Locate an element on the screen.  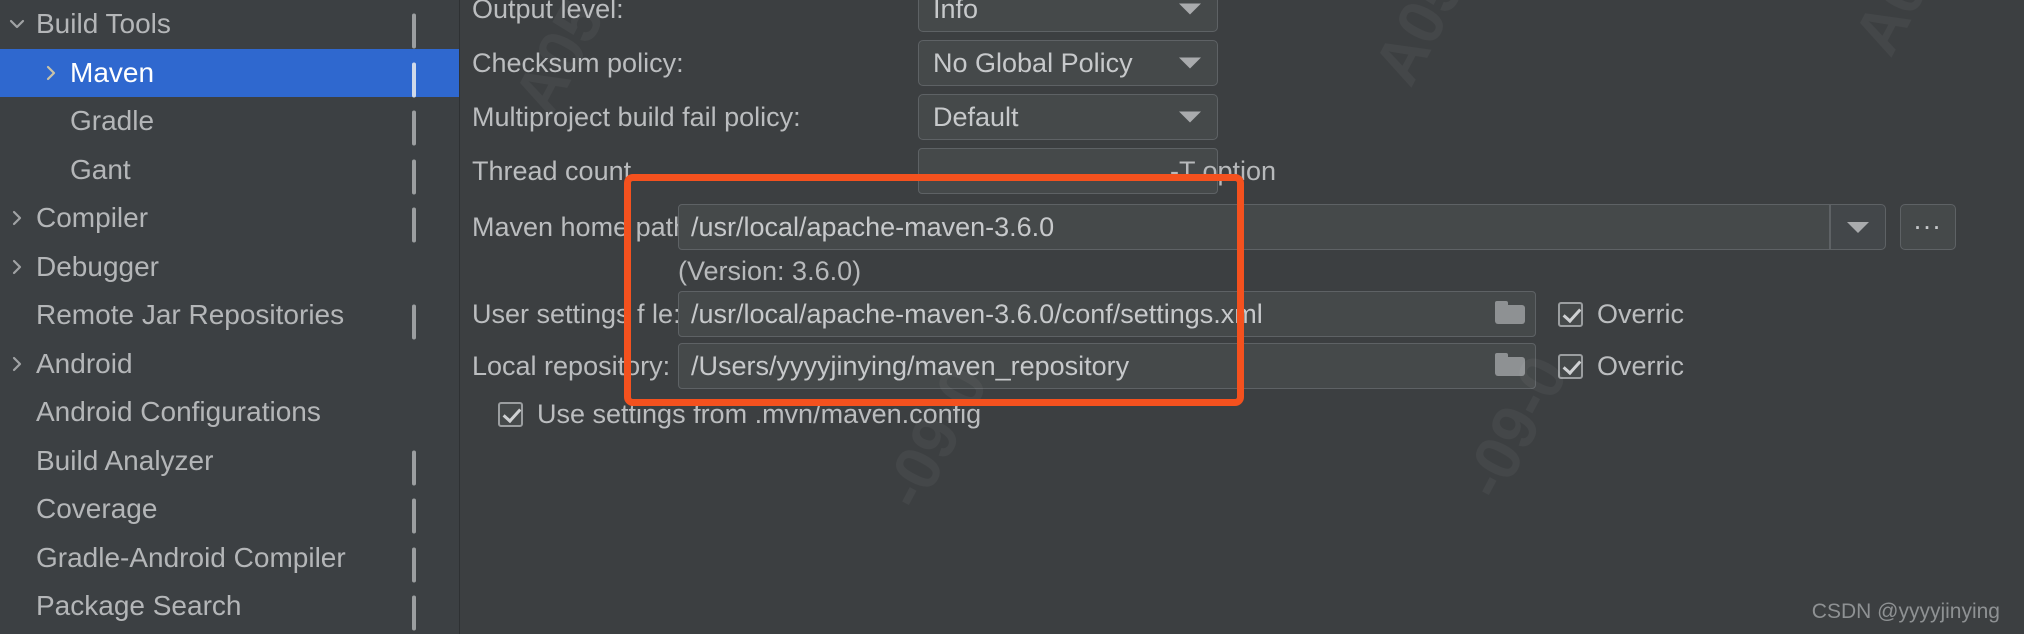
checksum-policy-label: Checksum policy: is located at coordinates (578, 62).